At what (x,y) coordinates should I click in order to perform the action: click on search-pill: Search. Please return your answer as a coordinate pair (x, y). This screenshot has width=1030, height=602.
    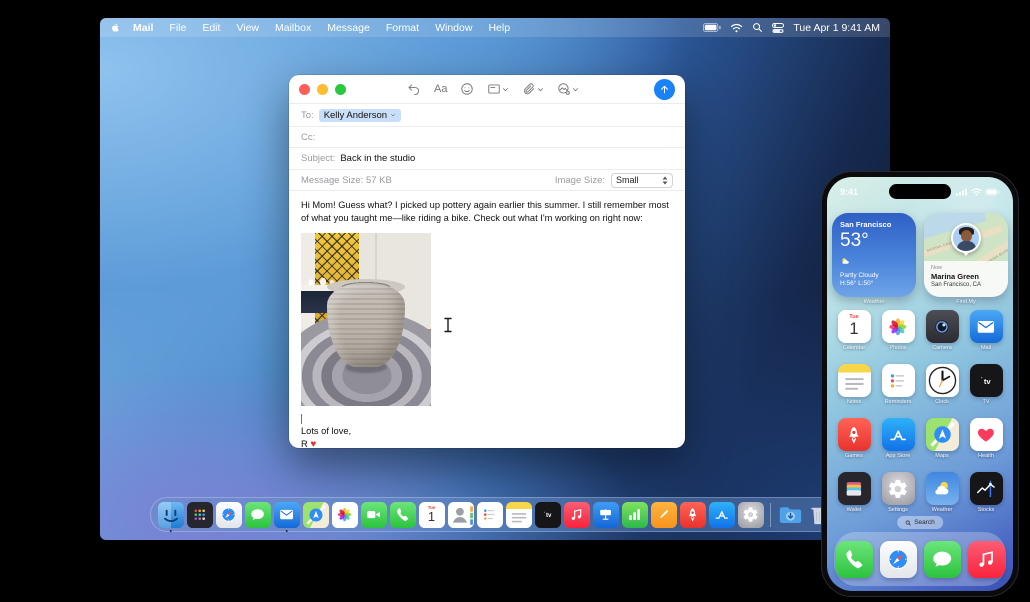
    Looking at the image, I should click on (920, 522).